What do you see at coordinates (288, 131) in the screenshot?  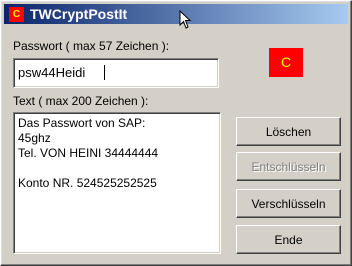 I see `delete-button: Löschen` at bounding box center [288, 131].